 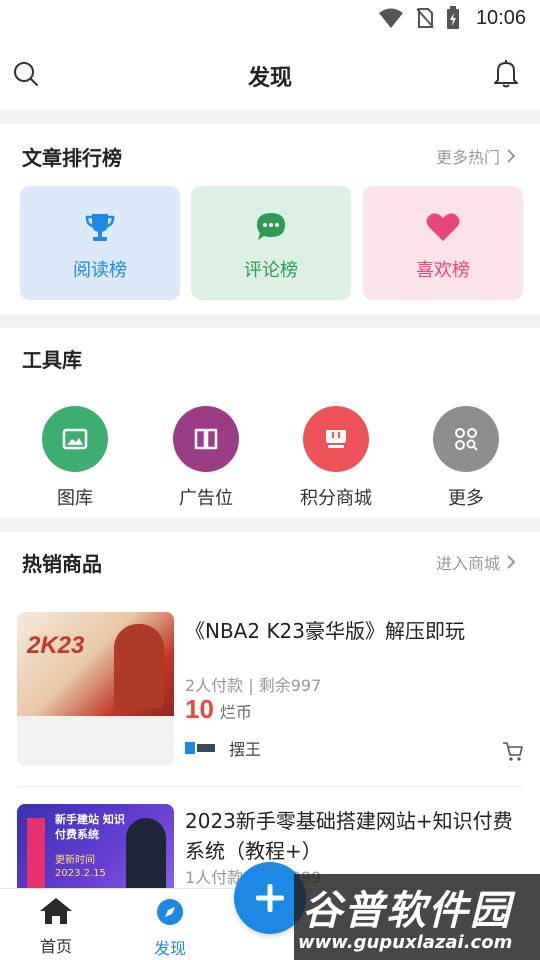 What do you see at coordinates (452, 17) in the screenshot?
I see `battery-icon` at bounding box center [452, 17].